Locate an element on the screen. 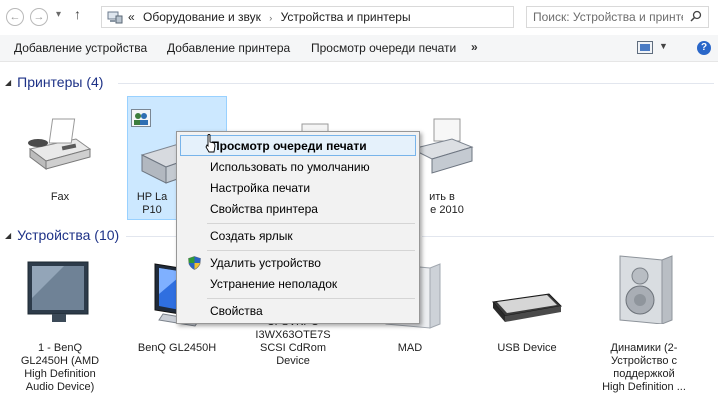 This screenshot has height=414, width=718. printer-label-line1: ить в is located at coordinates (442, 197).